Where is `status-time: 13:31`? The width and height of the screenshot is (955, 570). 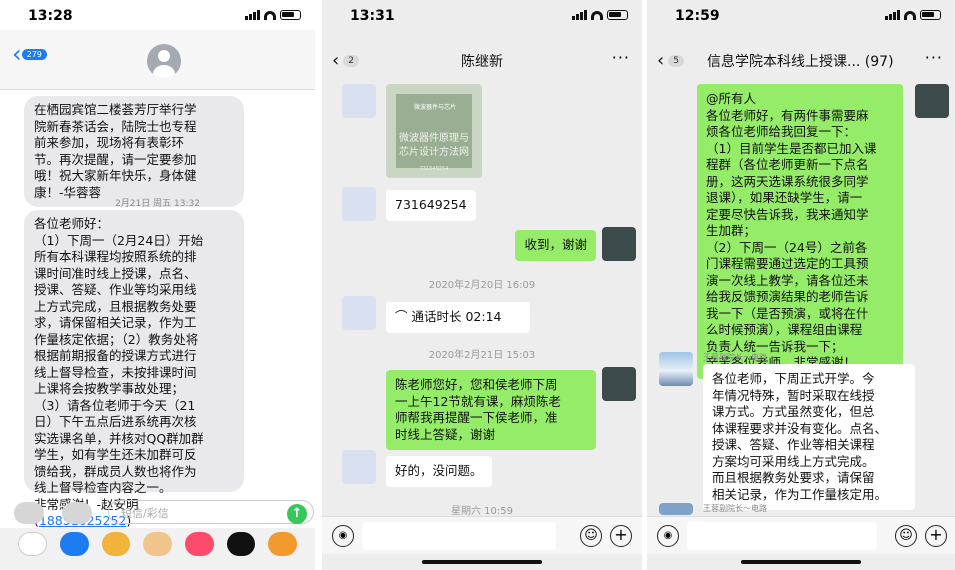
status-time: 13:31 is located at coordinates (372, 16).